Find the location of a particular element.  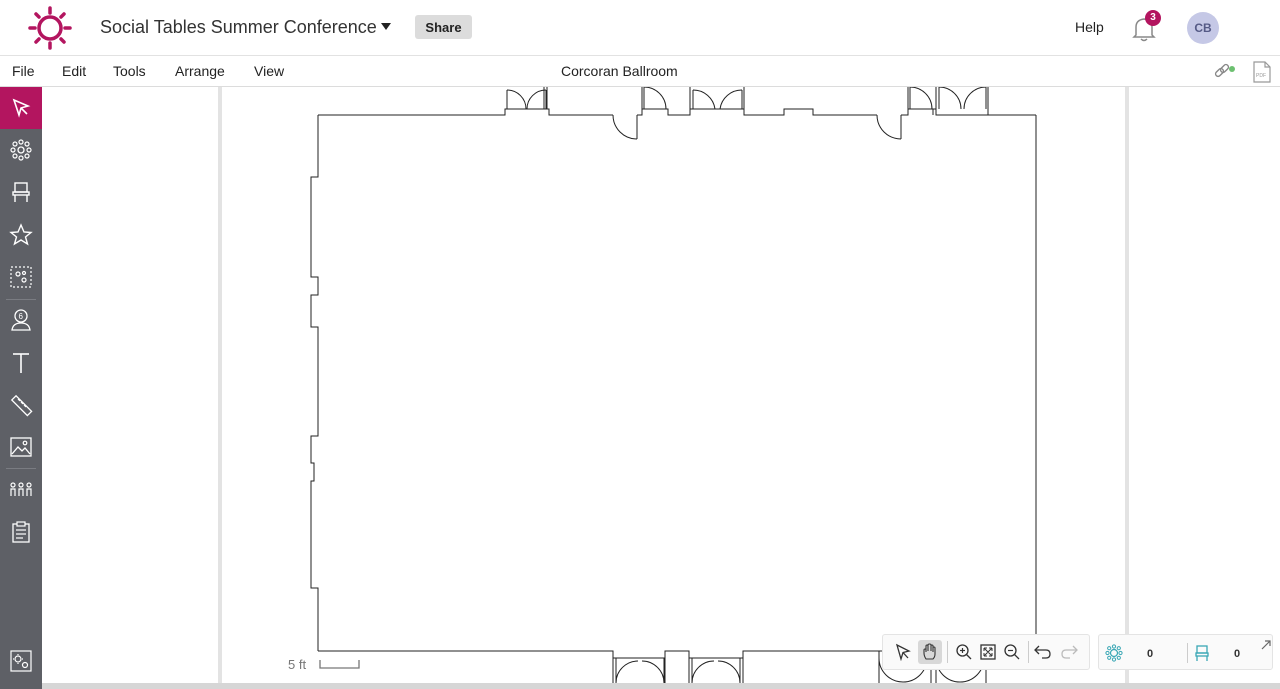

redo-icon is located at coordinates (1069, 652).